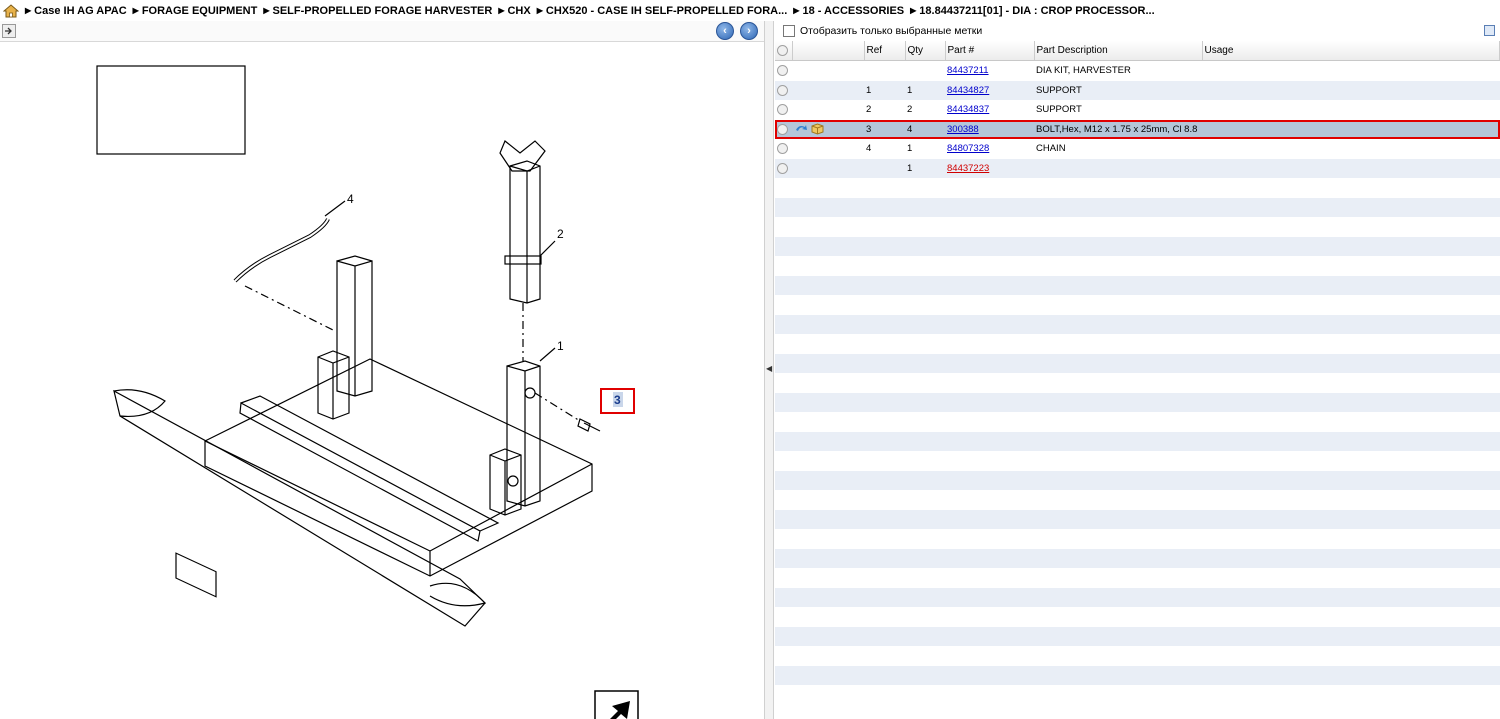 The image size is (1500, 719). What do you see at coordinates (828, 70) in the screenshot?
I see `row-icons-cell` at bounding box center [828, 70].